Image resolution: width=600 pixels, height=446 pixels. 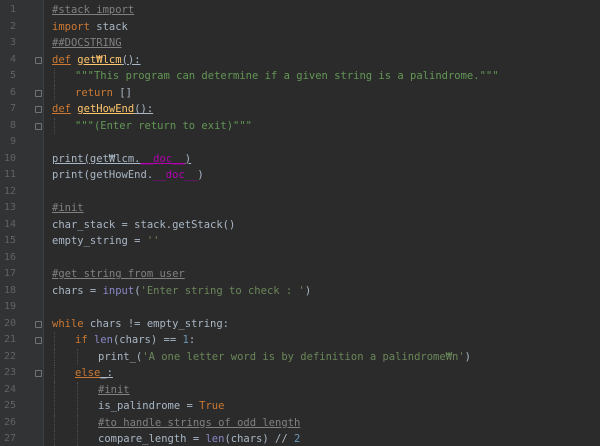 I want to click on line-number: 16, so click(x=9, y=257).